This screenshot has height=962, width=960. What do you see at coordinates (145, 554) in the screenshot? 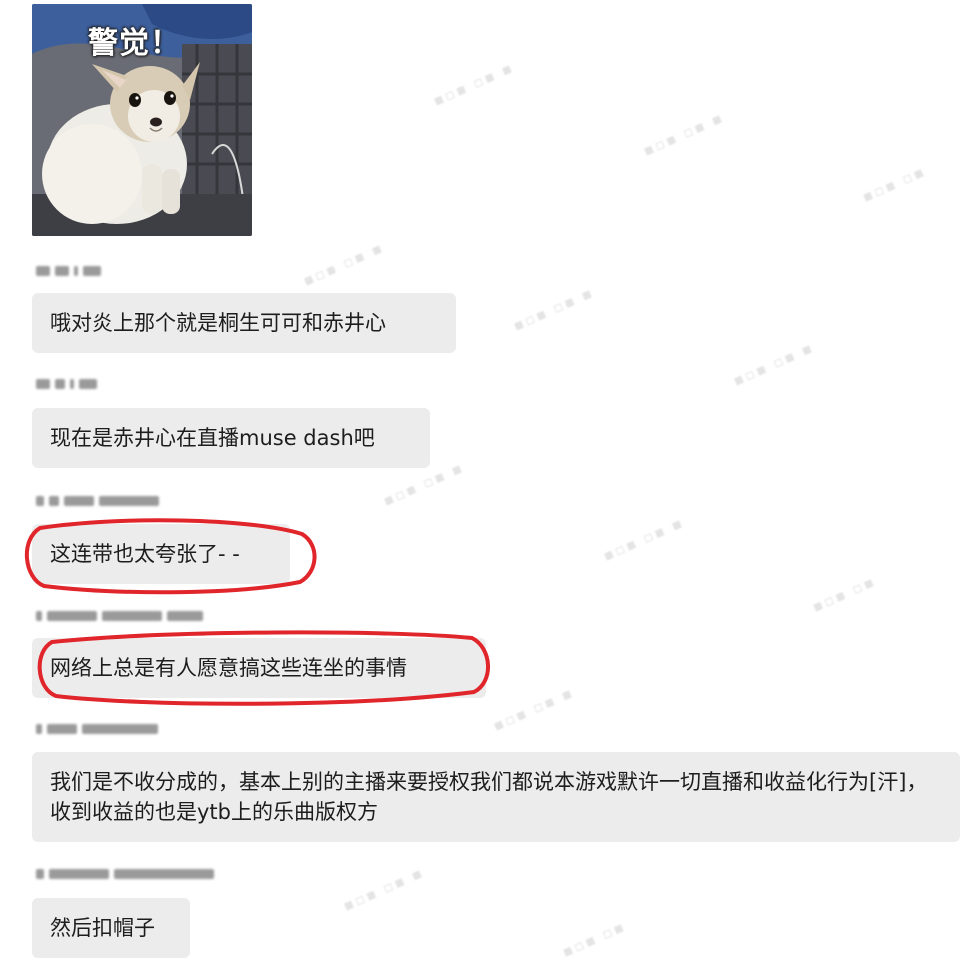
I see `message-text: 这连带也太夸张了- -` at bounding box center [145, 554].